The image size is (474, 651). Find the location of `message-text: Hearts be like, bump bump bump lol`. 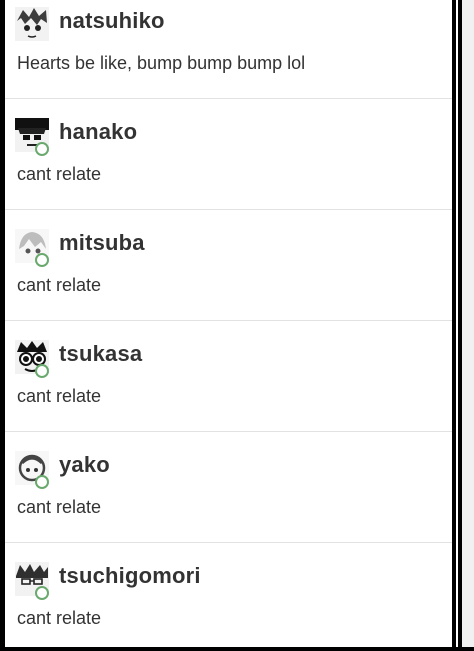

message-text: Hearts be like, bump bump bump lol is located at coordinates (161, 63).